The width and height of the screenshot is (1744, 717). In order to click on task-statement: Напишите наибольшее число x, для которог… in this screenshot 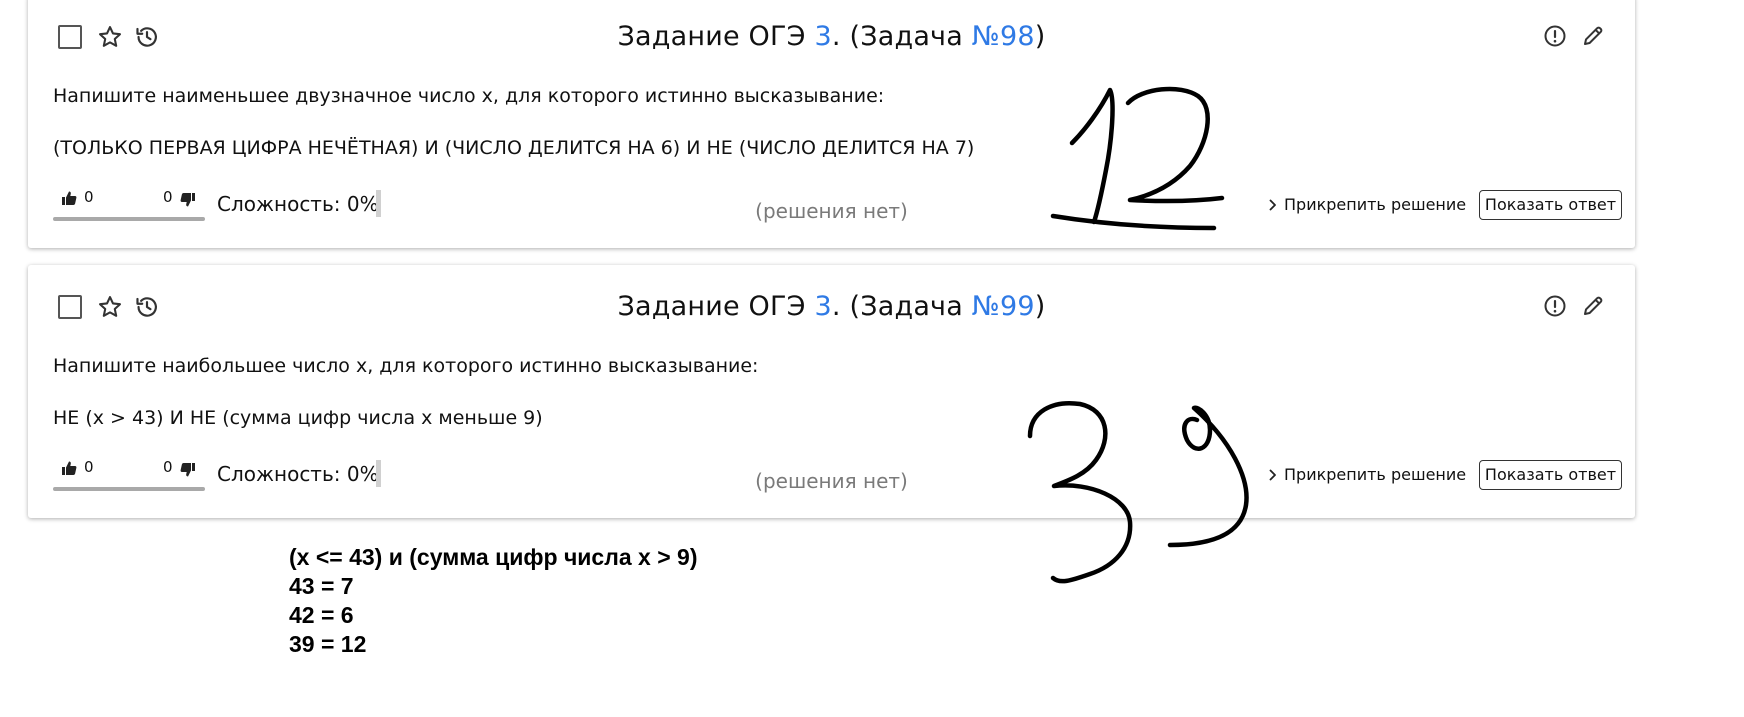, I will do `click(406, 366)`.